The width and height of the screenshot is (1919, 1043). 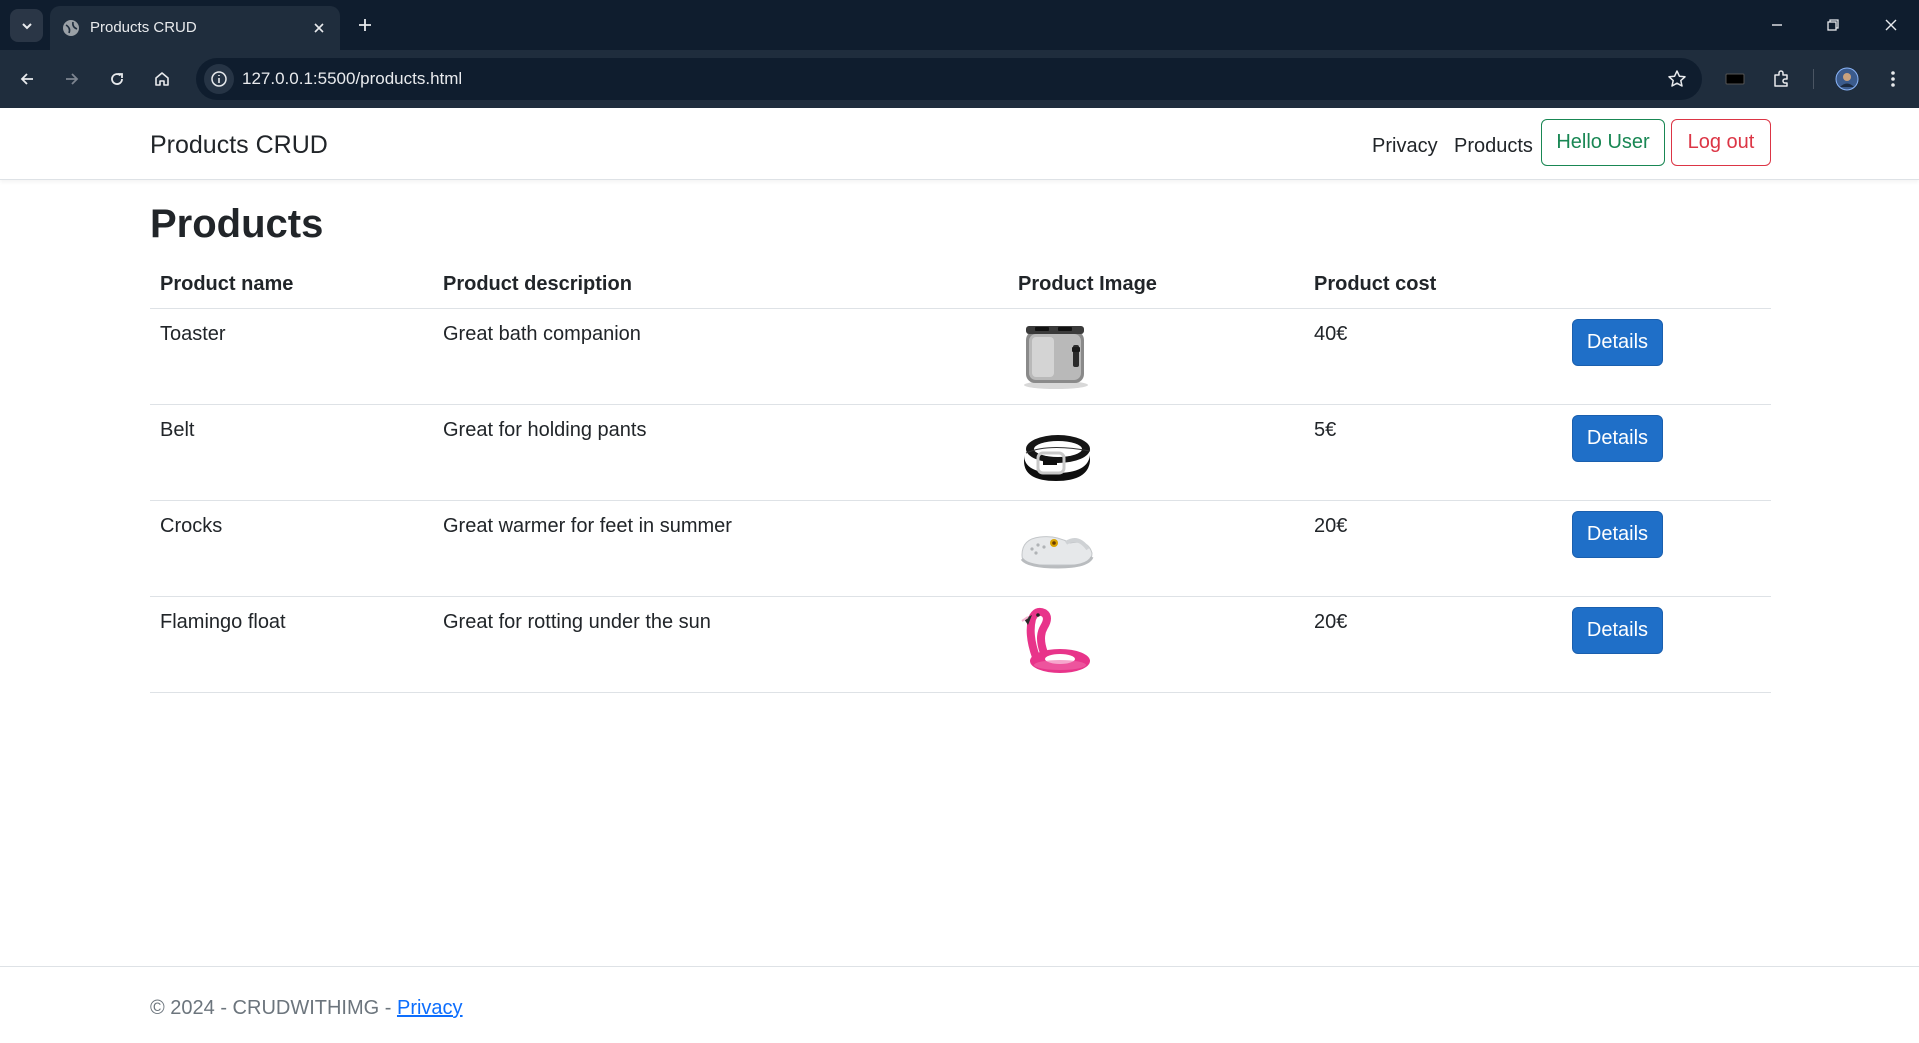 I want to click on flamingo-float-image, so click(x=1055, y=640).